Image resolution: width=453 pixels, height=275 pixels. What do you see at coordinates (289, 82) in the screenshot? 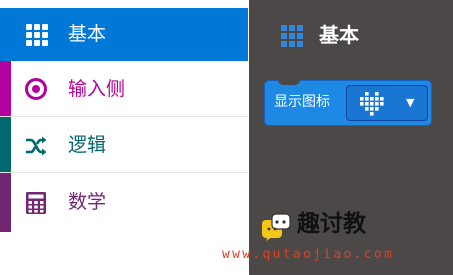
I see `block-notch` at bounding box center [289, 82].